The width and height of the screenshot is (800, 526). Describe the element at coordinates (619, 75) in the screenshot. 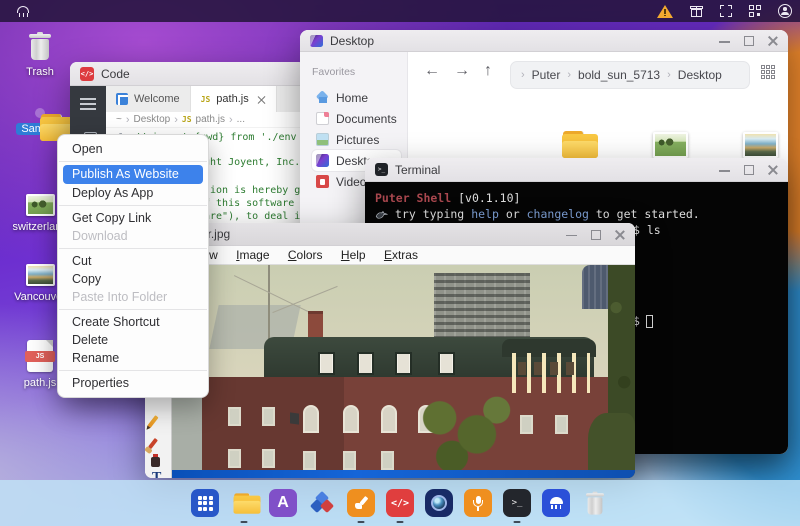

I see `breadcrumb-user: bold_sun_5713` at that location.